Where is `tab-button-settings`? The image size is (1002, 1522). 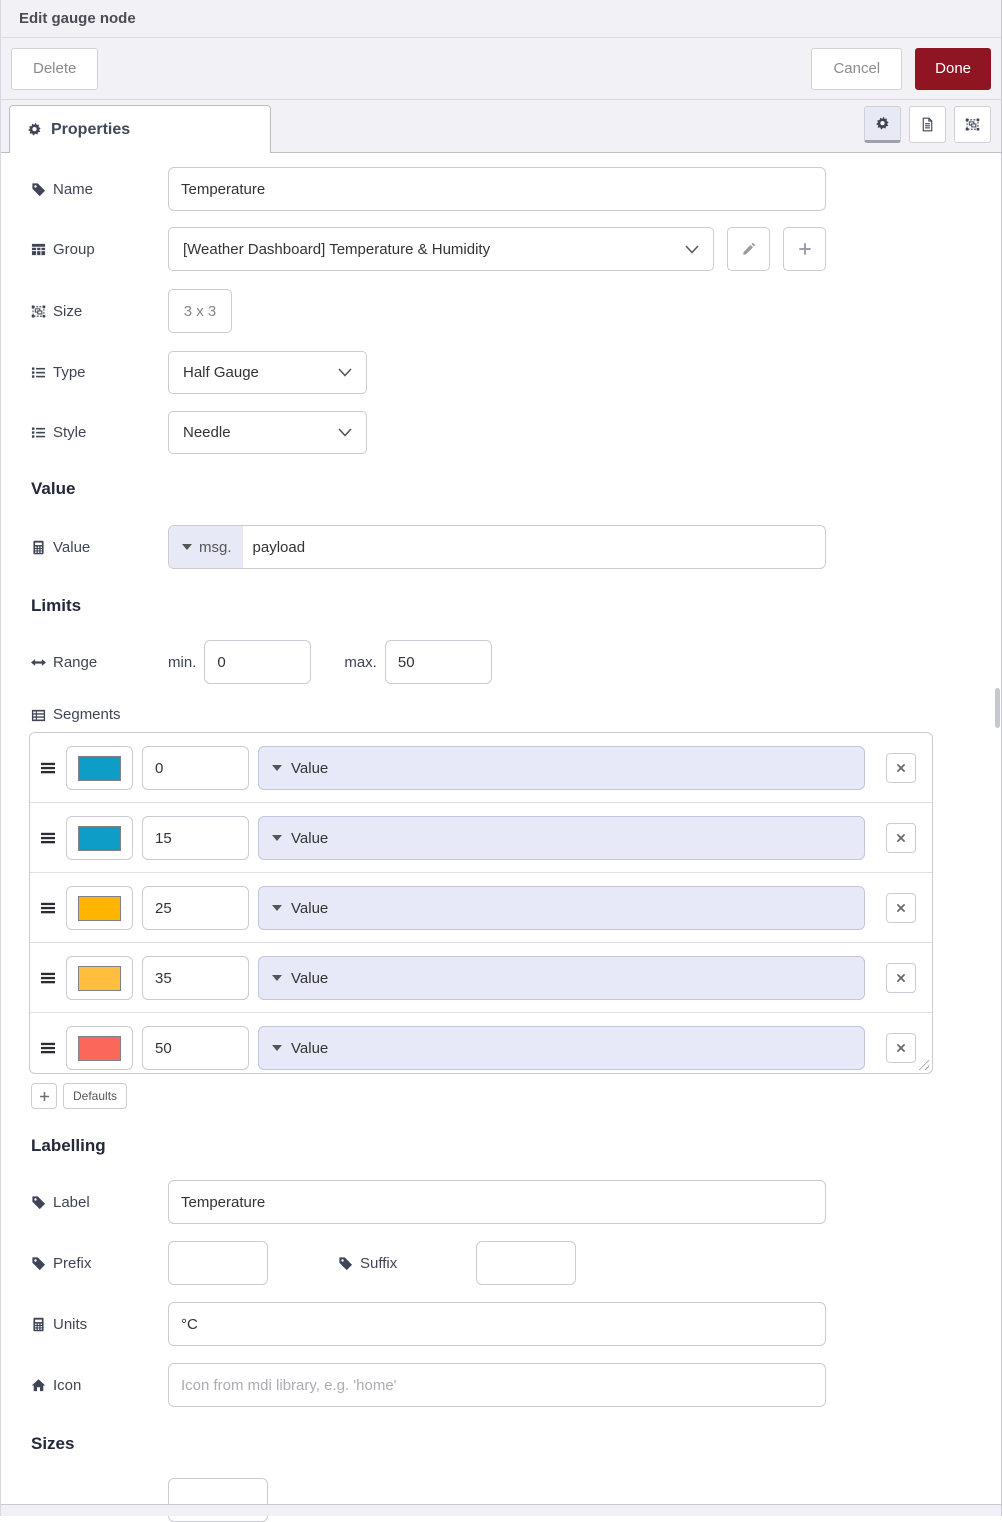
tab-button-settings is located at coordinates (882, 124).